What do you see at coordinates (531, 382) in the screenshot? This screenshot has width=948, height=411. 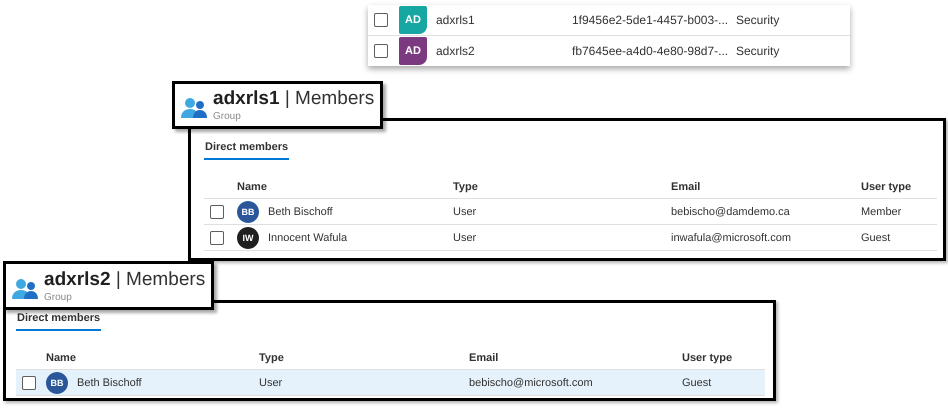 I see `table-cell-text: bebischo@microsoft.com` at bounding box center [531, 382].